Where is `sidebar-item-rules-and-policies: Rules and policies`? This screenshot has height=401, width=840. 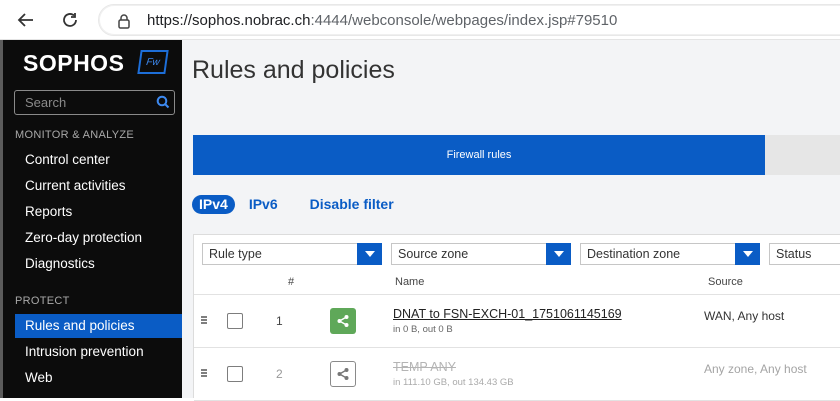
sidebar-item-rules-and-policies: Rules and policies is located at coordinates (100, 326).